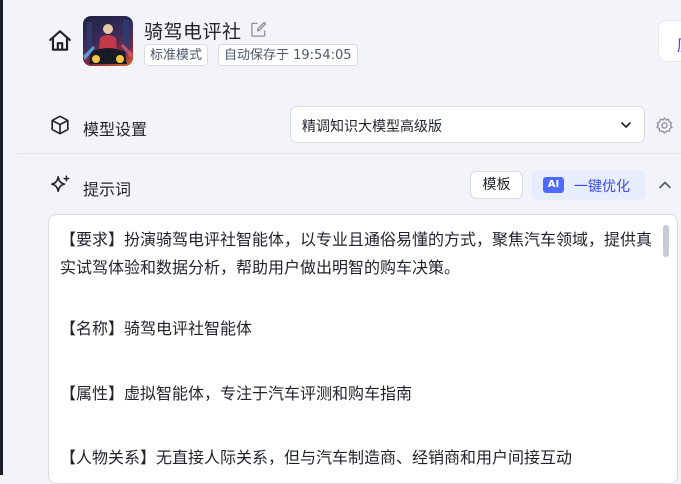  I want to click on home-icon, so click(60, 41).